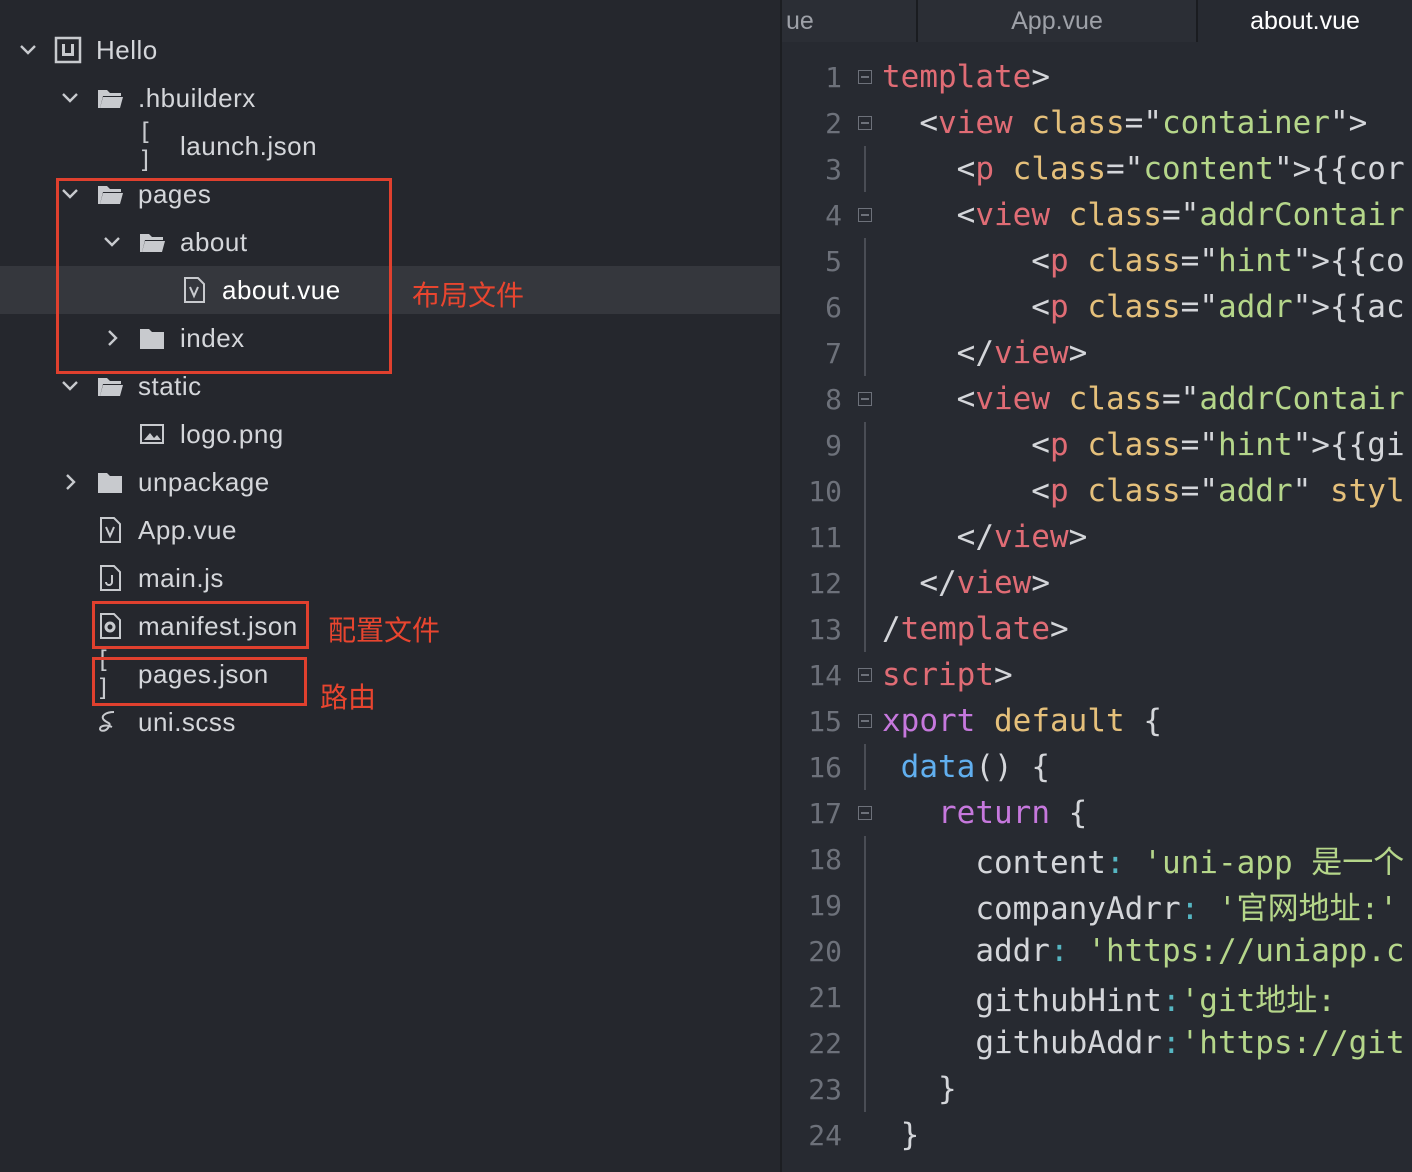 The image size is (1412, 1172). I want to click on code-line: 4 <view class="addrContair, so click(1097, 215).